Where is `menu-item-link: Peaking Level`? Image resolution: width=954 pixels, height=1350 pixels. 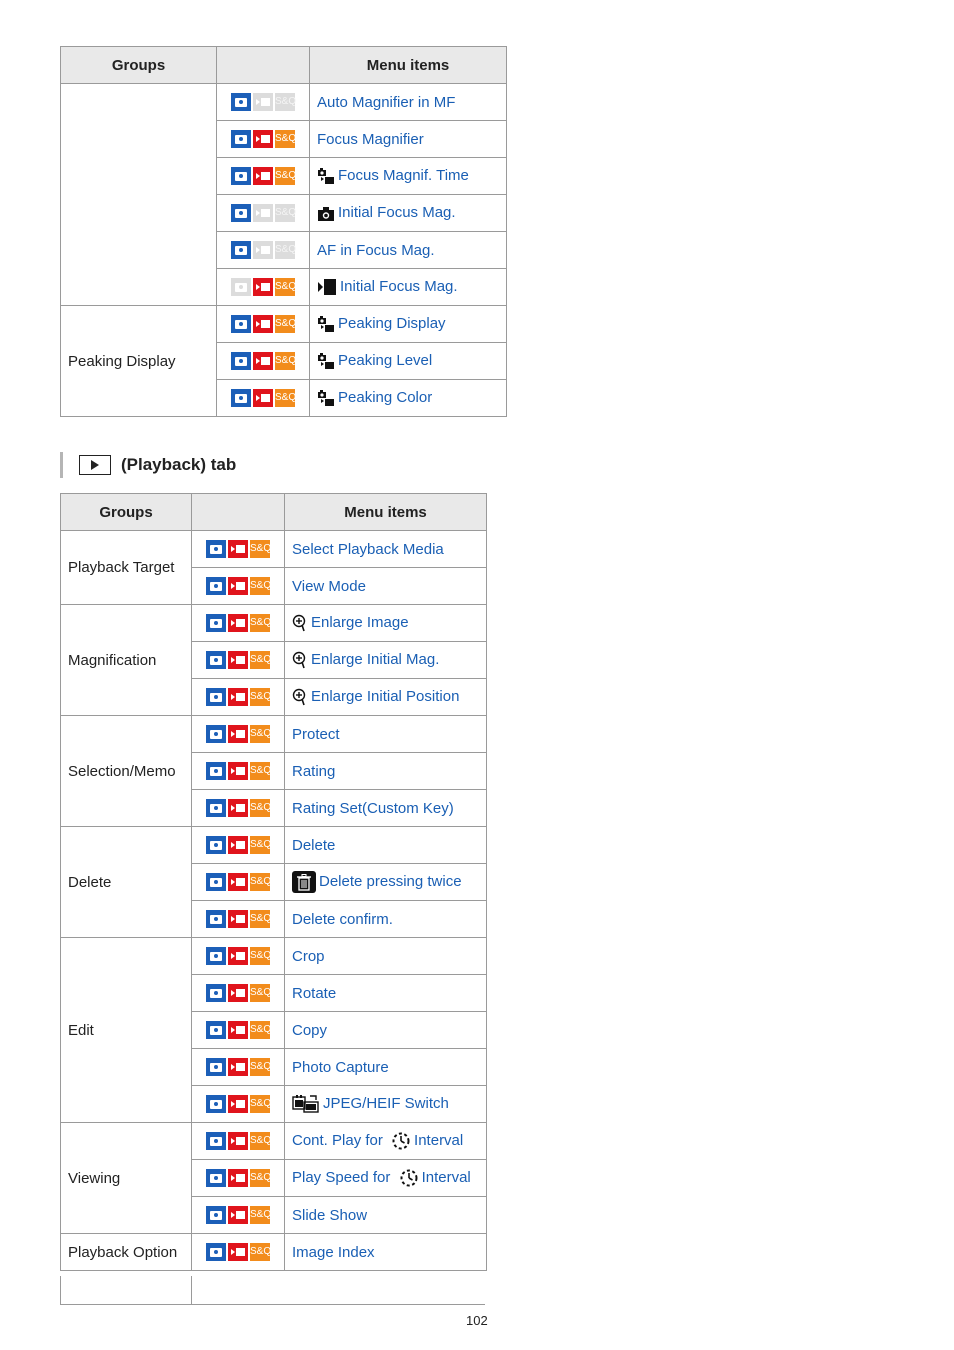
menu-item-link: Peaking Level is located at coordinates (408, 361).